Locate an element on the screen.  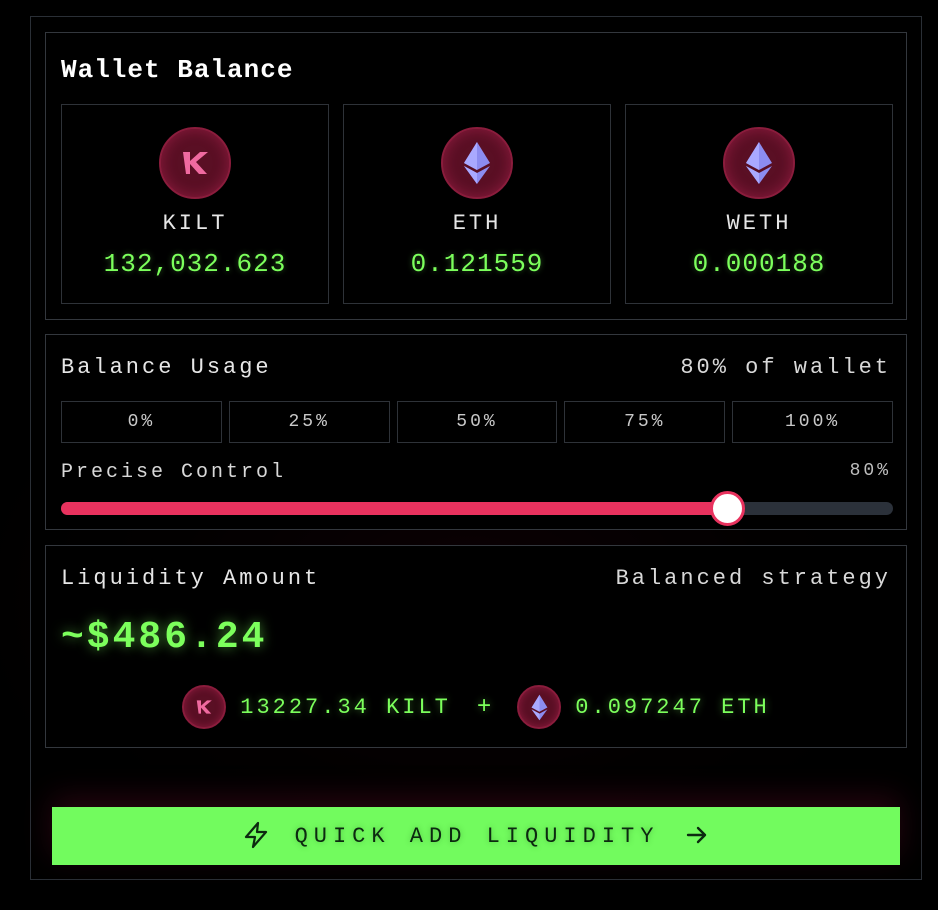
precise-control-value: 80% is located at coordinates (870, 471).